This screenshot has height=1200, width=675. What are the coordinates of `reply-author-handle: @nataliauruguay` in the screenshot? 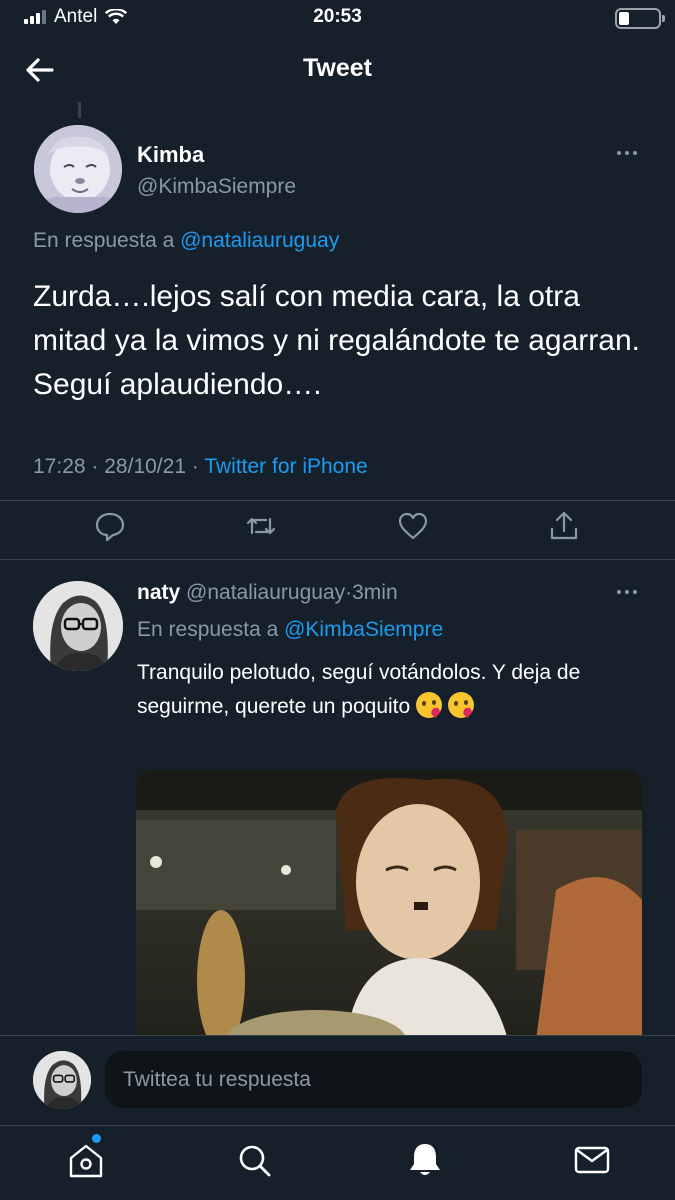 It's located at (265, 592).